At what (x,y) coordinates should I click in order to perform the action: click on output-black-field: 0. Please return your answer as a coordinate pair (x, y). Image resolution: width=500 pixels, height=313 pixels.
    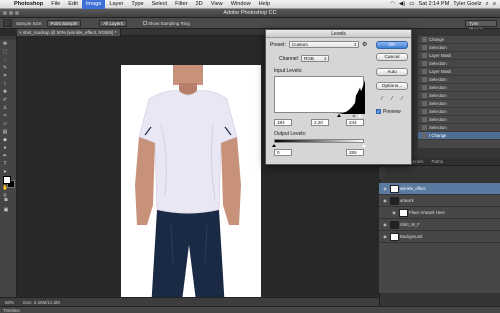
    Looking at the image, I should click on (283, 152).